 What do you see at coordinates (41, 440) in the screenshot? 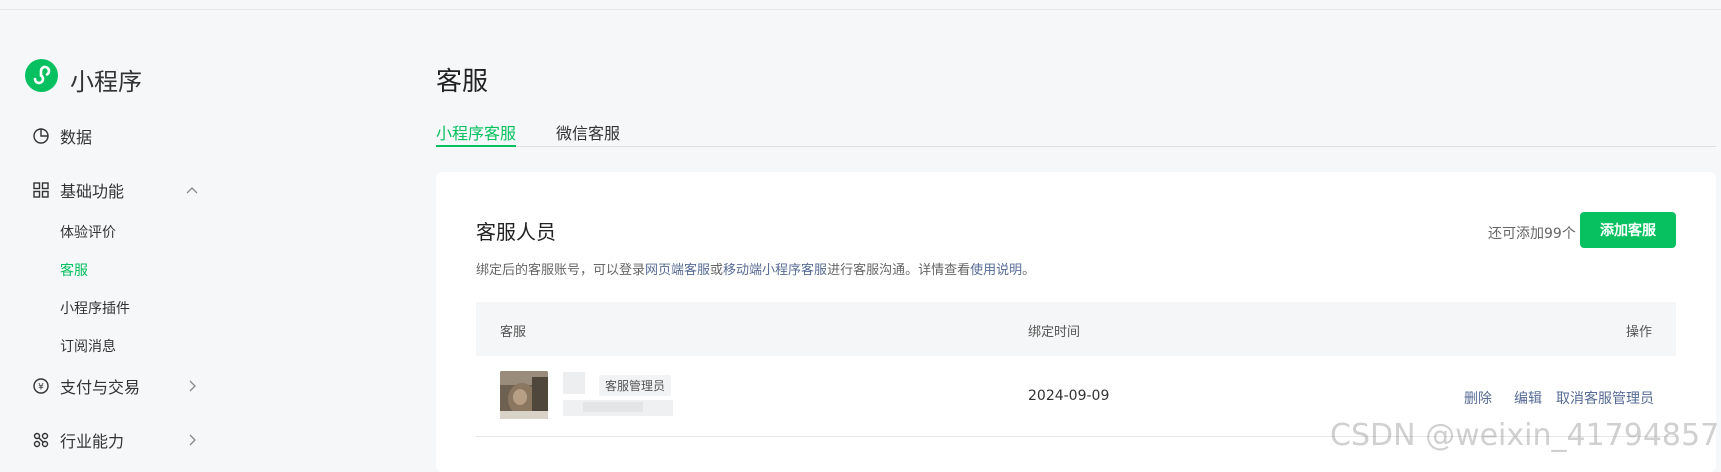
I see `nodes-icon` at bounding box center [41, 440].